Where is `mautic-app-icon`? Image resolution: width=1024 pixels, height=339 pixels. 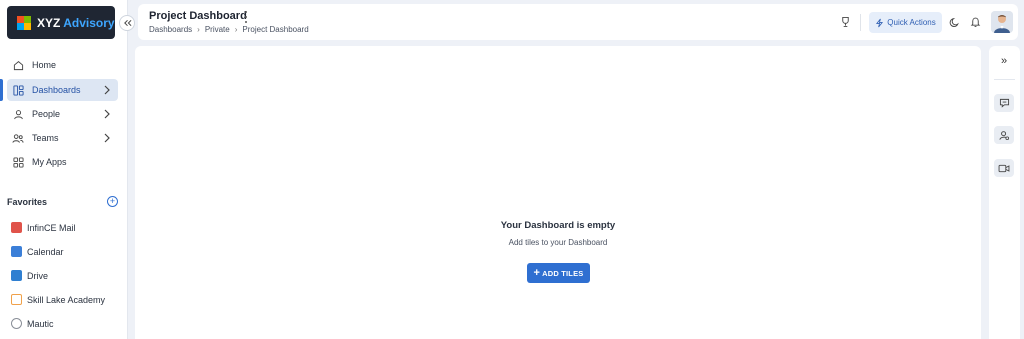 mautic-app-icon is located at coordinates (16, 323).